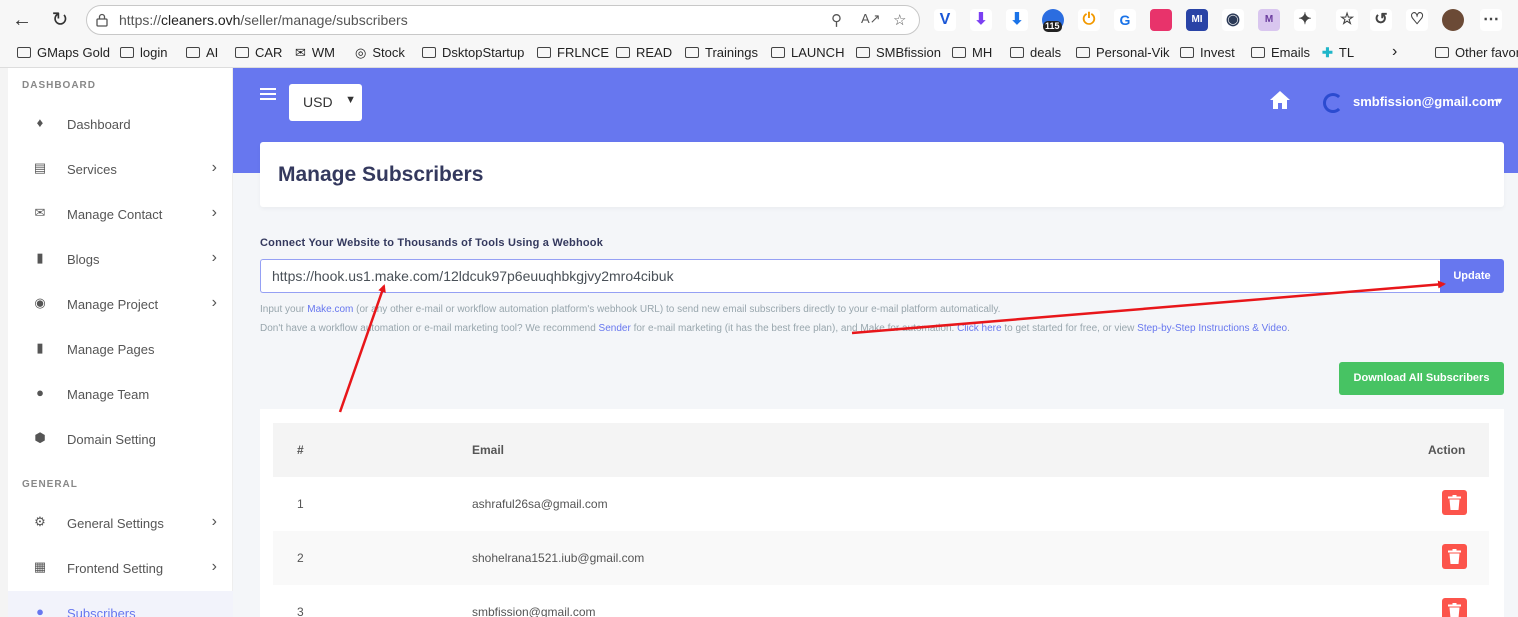 The width and height of the screenshot is (1518, 617). I want to click on zoom-icon: ⚲, so click(836, 20).